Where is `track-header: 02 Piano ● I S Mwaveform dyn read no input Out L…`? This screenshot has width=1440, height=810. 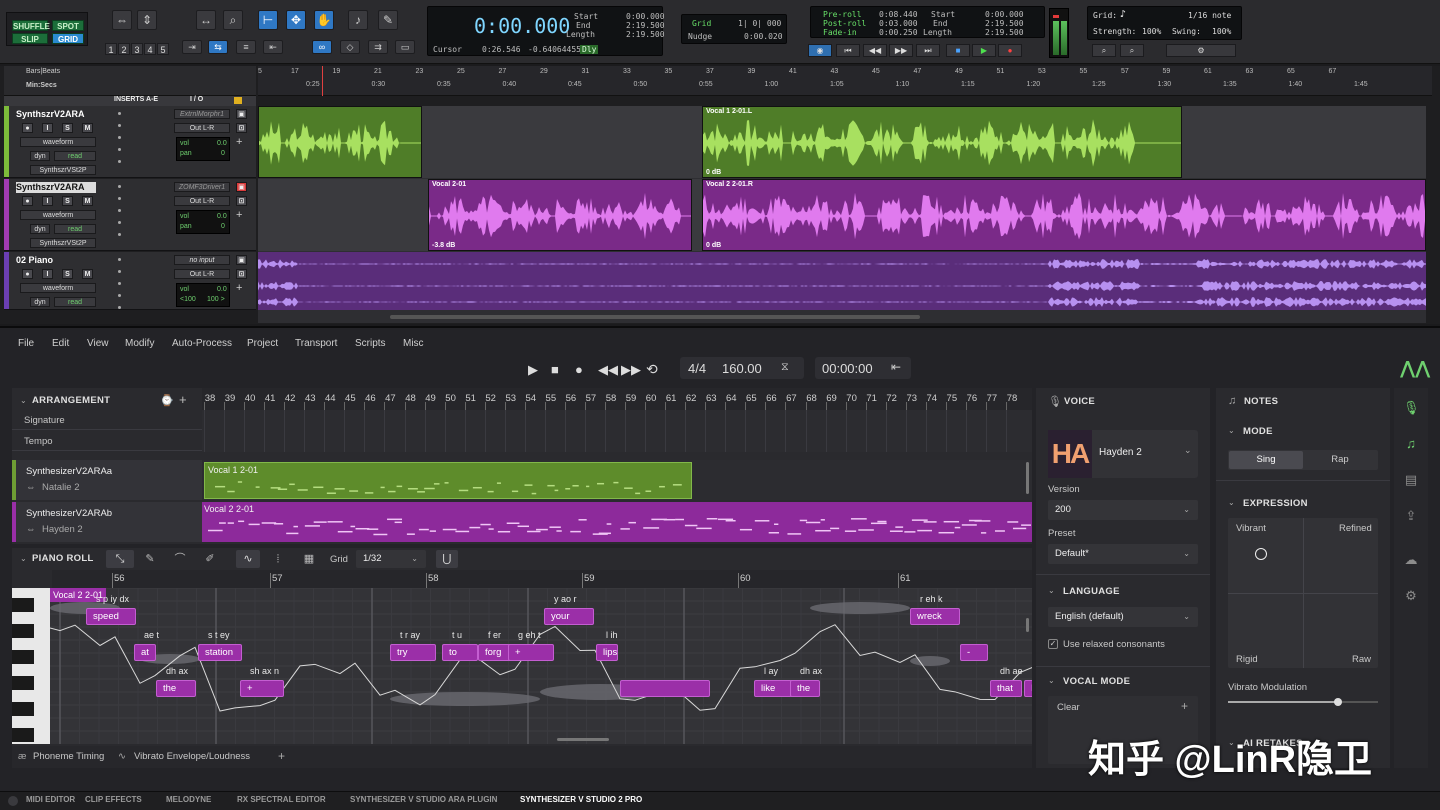
track-header: 02 Piano ● I S Mwaveform dyn read no input Out L… is located at coordinates (130, 281).